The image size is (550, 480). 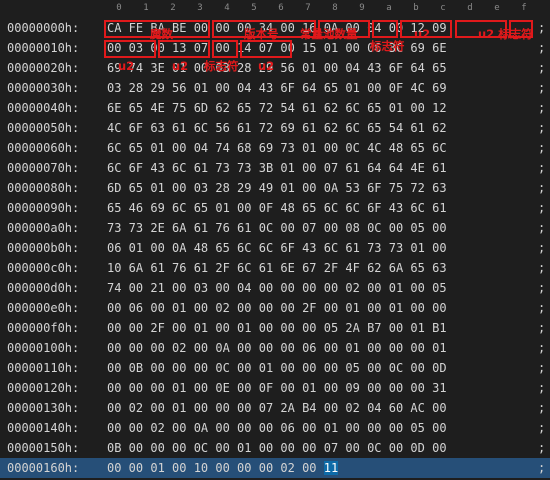 What do you see at coordinates (43, 128) in the screenshot?
I see `row-address: 00000050h:` at bounding box center [43, 128].